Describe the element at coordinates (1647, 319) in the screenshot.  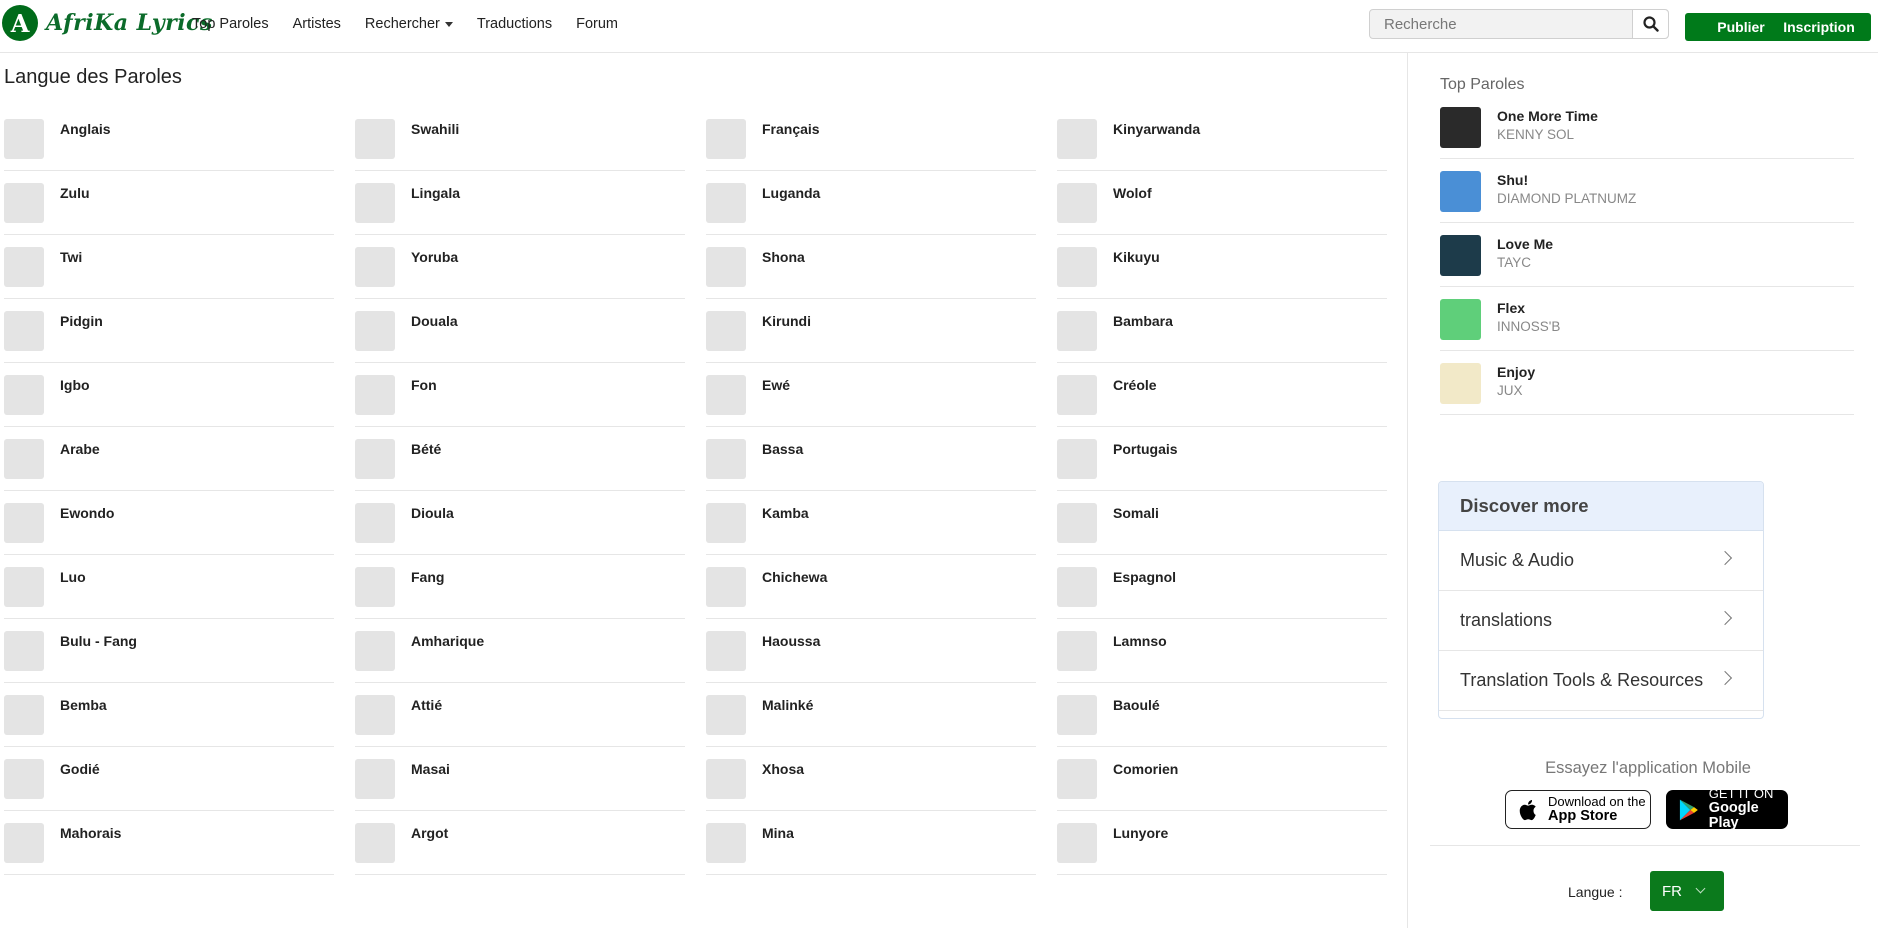
I see `top-song-item: Flex INNOSS'B` at that location.